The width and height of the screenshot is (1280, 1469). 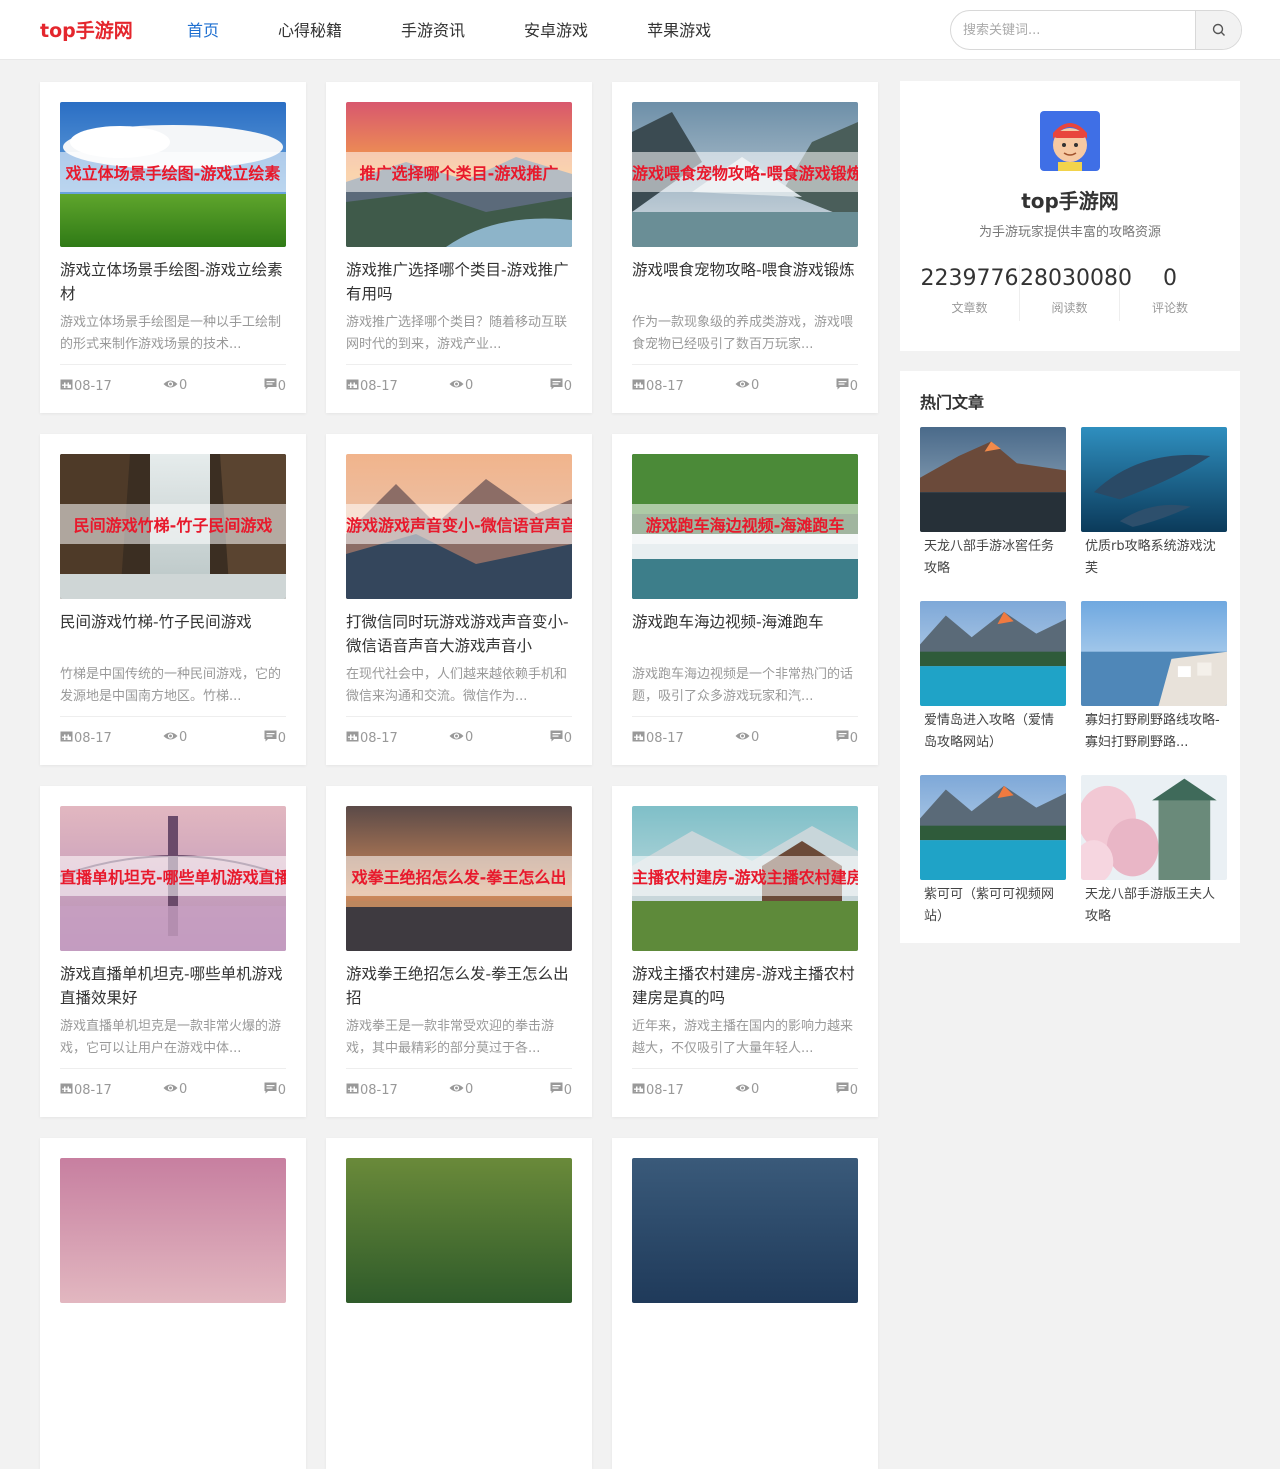 I want to click on article-title: 游戏直播单机坦克-哪些单机游戏直播效果好, so click(x=173, y=986).